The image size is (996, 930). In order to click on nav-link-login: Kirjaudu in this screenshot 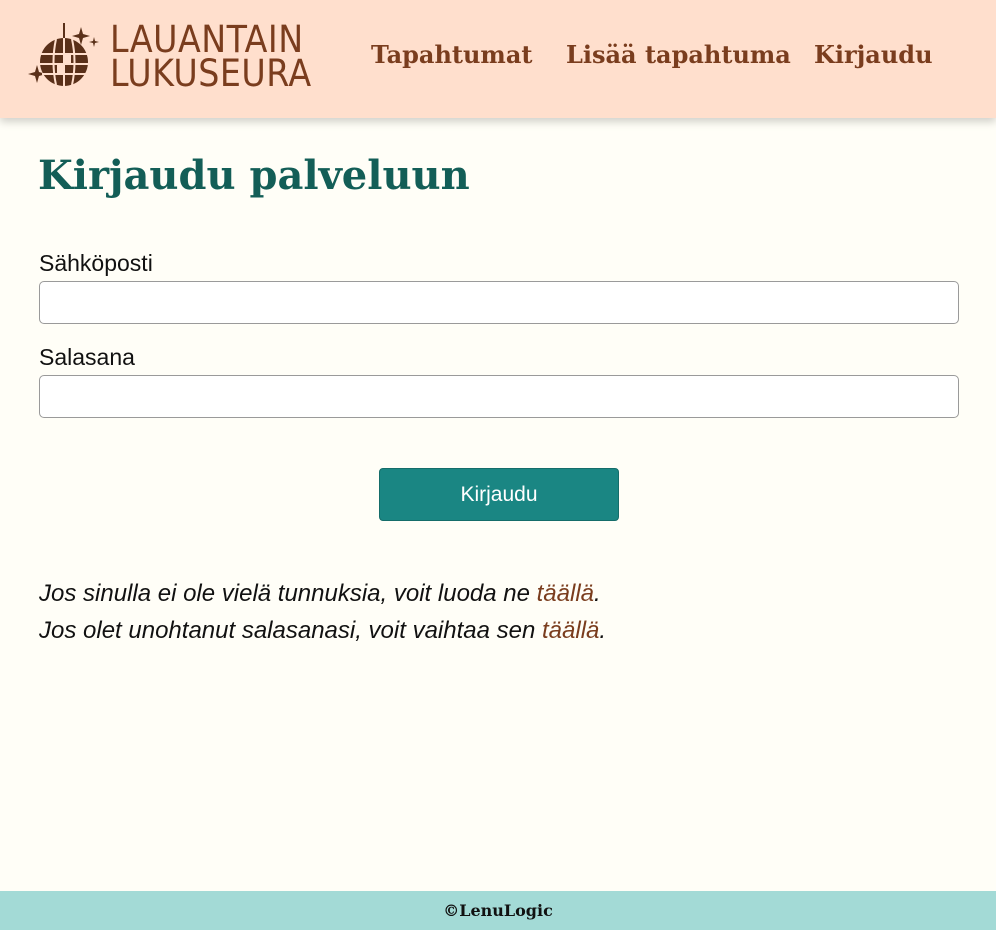, I will do `click(873, 54)`.